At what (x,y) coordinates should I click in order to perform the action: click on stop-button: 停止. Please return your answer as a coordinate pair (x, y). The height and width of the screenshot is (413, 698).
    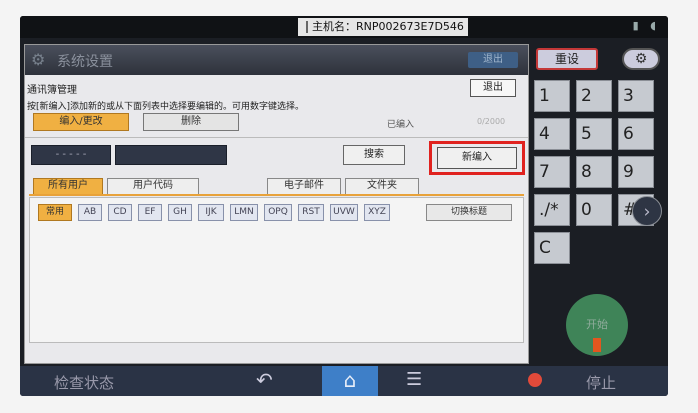
    Looking at the image, I should click on (601, 382).